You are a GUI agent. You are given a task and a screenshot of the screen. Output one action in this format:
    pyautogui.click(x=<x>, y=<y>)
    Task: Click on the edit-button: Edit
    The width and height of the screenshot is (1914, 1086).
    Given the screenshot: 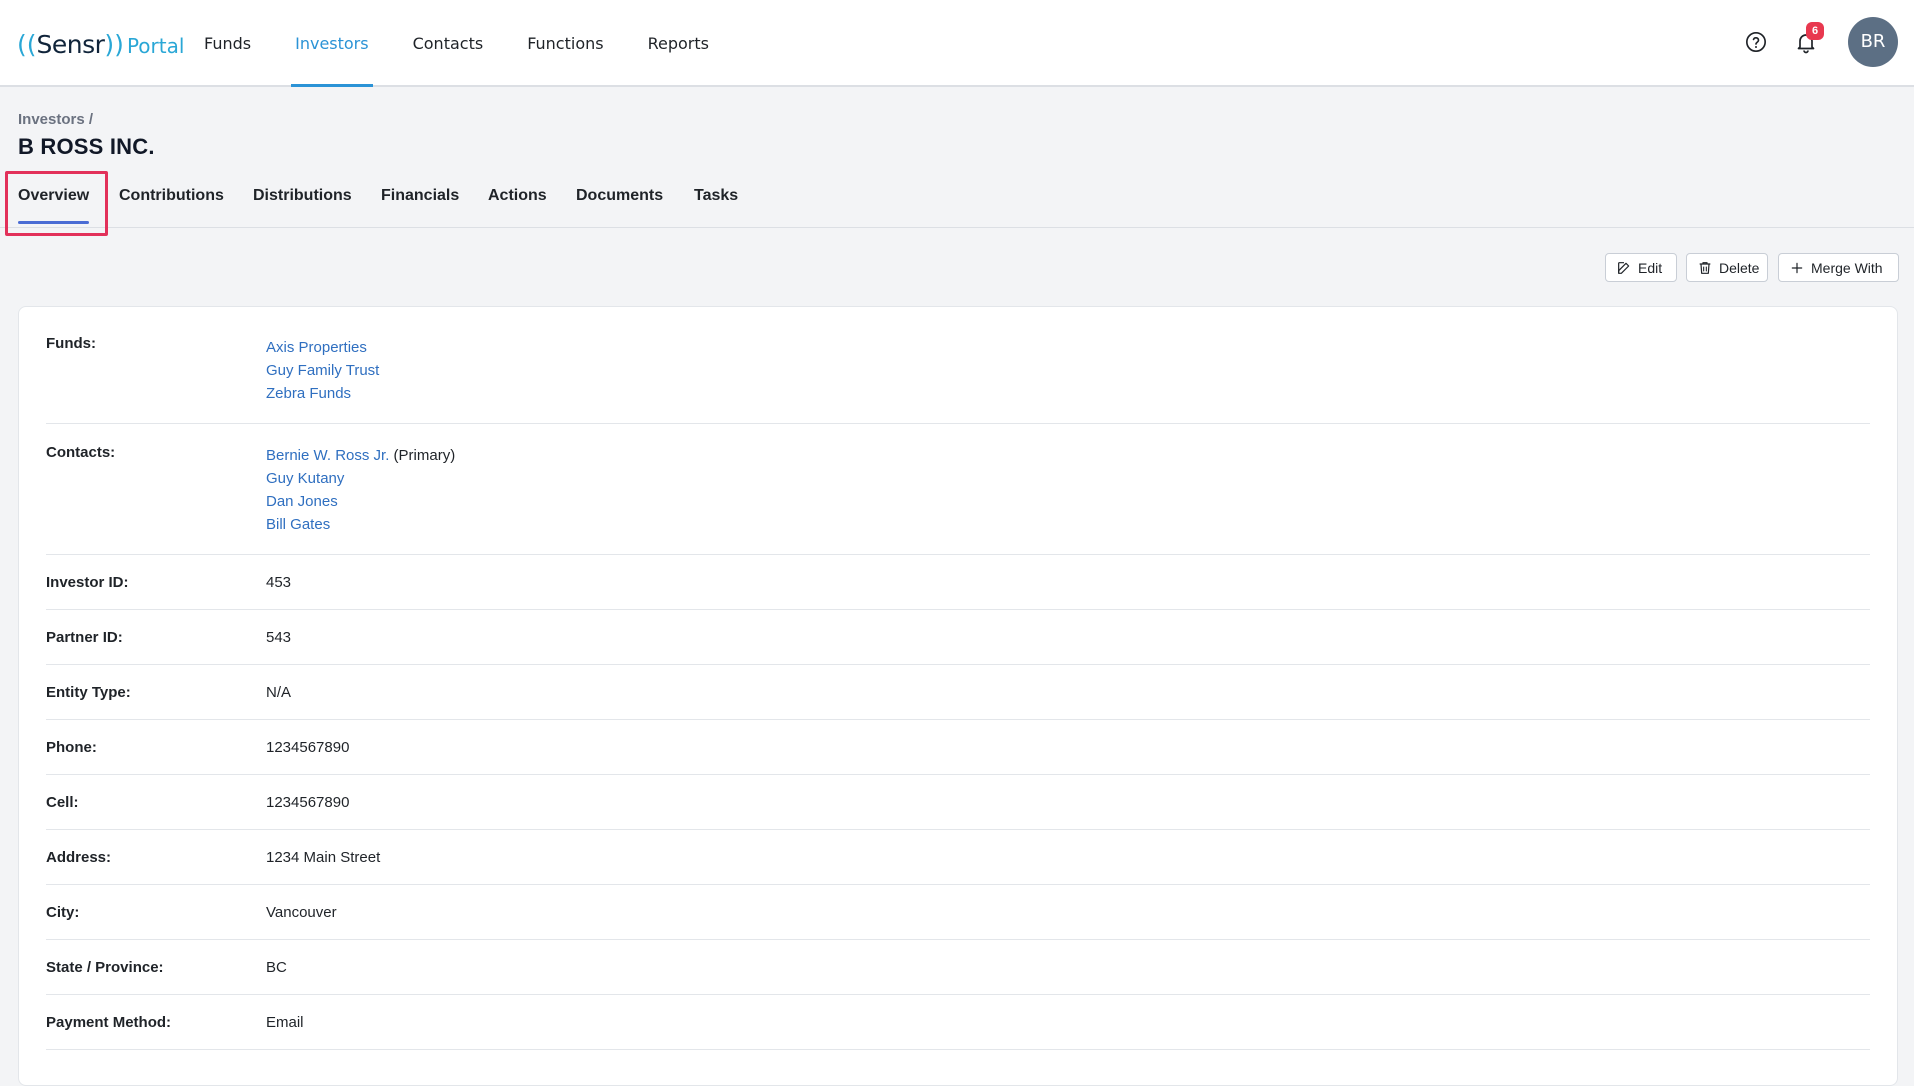 What is the action you would take?
    pyautogui.click(x=1641, y=267)
    